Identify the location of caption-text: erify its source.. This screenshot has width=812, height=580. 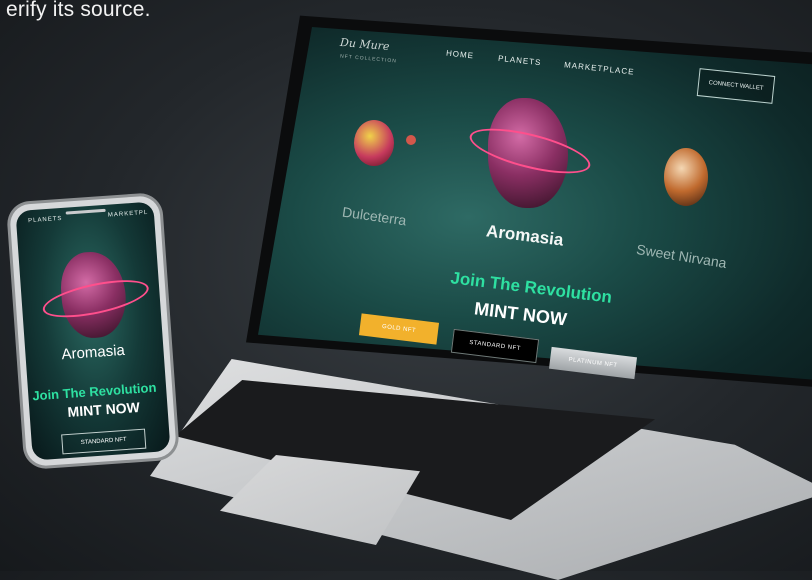
(78, 10).